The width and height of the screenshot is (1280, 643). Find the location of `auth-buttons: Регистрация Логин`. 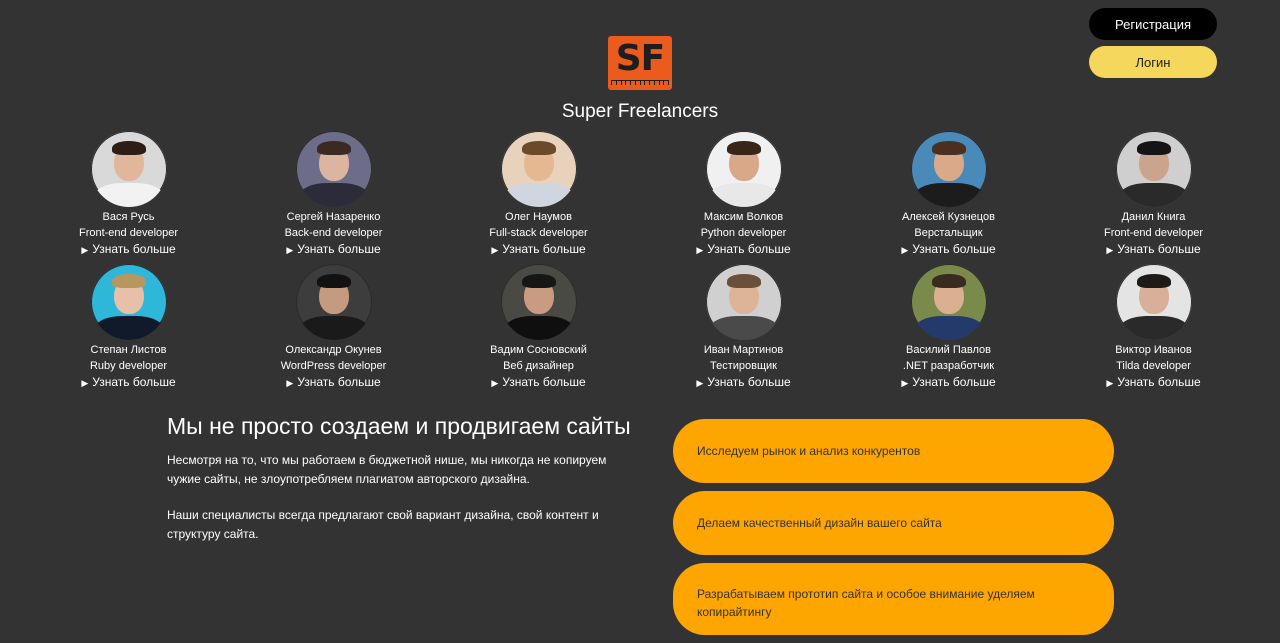

auth-buttons: Регистрация Логин is located at coordinates (1153, 46).